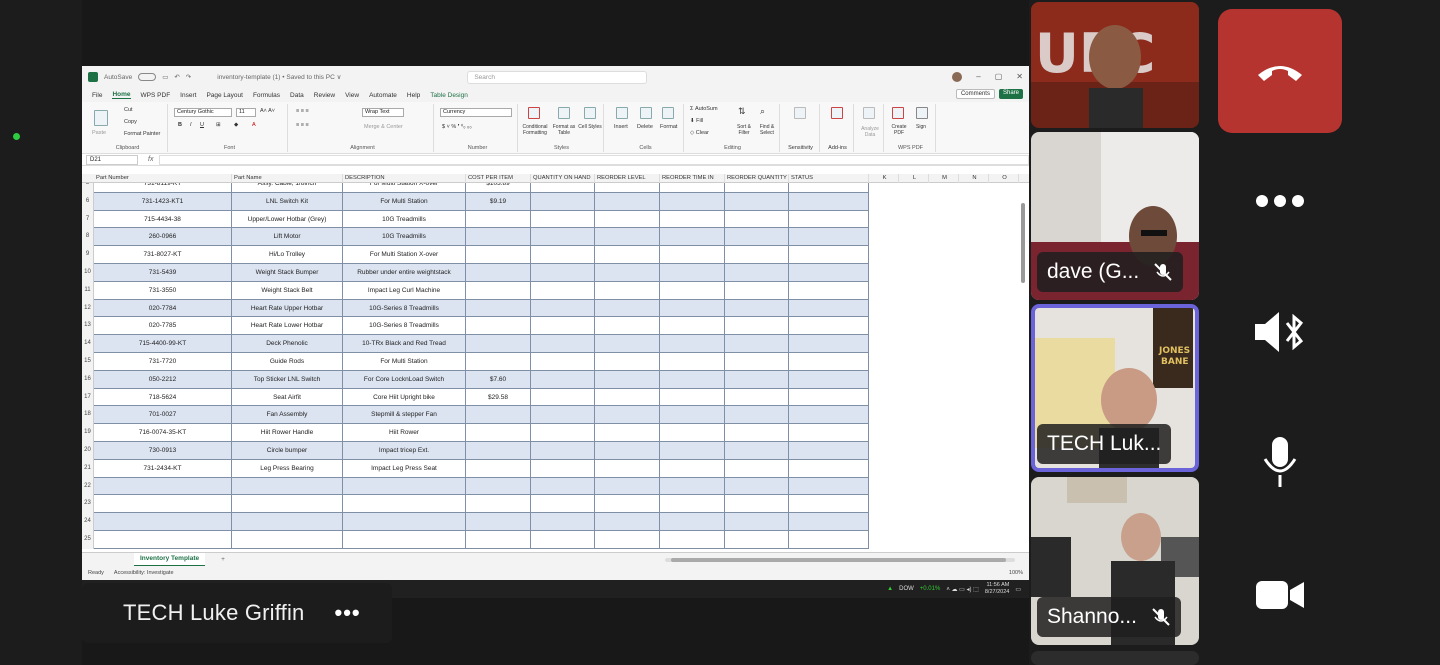 This screenshot has width=1440, height=665. What do you see at coordinates (1115, 65) in the screenshot?
I see `participant-tile-1: UFC` at bounding box center [1115, 65].